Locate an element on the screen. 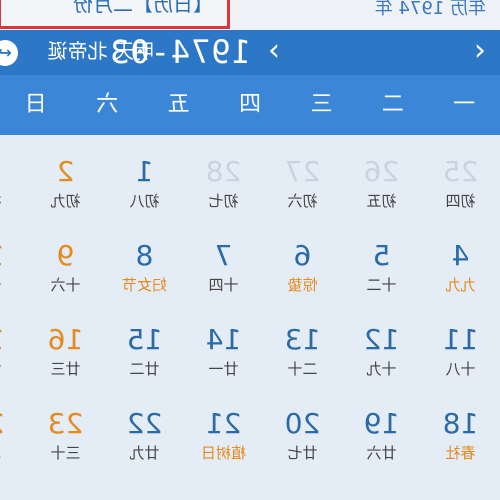 The height and width of the screenshot is (500, 500). prev-month-icon: ‹ is located at coordinates (480, 52).